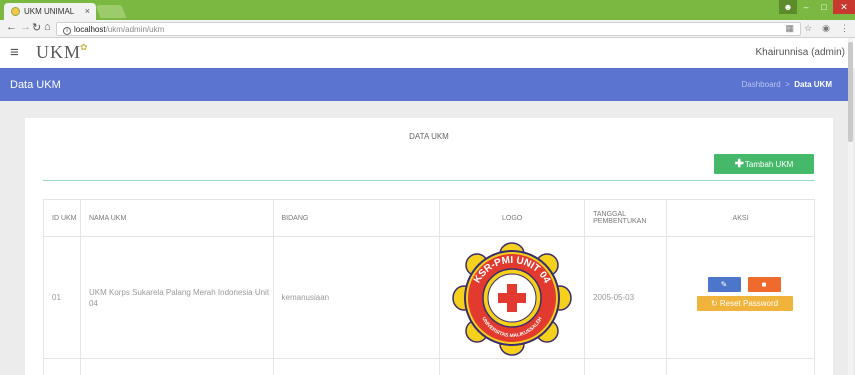 The width and height of the screenshot is (855, 375). I want to click on reset-password-button: ↻ Reset Password, so click(744, 303).